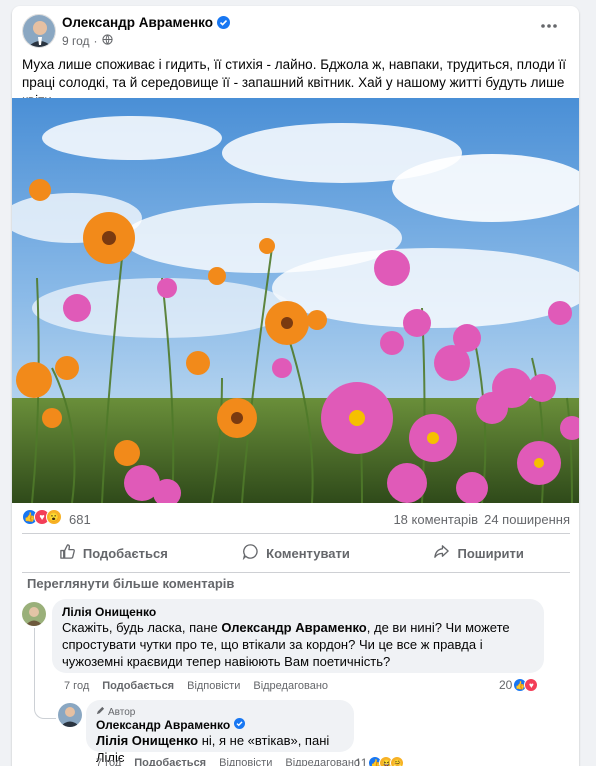 This screenshot has height=766, width=596. What do you see at coordinates (250, 553) in the screenshot?
I see `comment-icon` at bounding box center [250, 553].